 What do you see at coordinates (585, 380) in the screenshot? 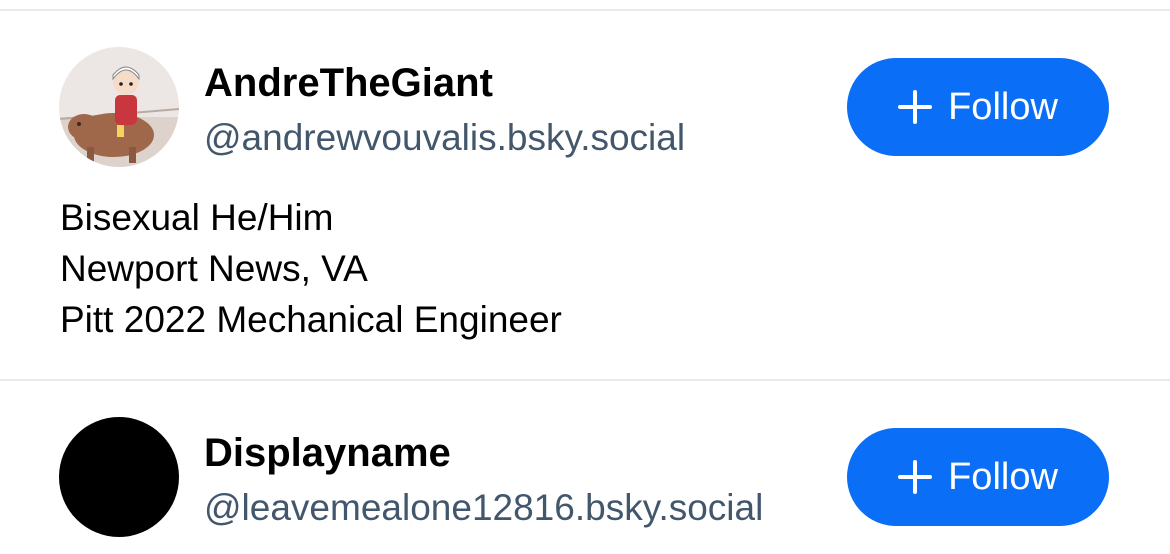
I see `card-divider` at bounding box center [585, 380].